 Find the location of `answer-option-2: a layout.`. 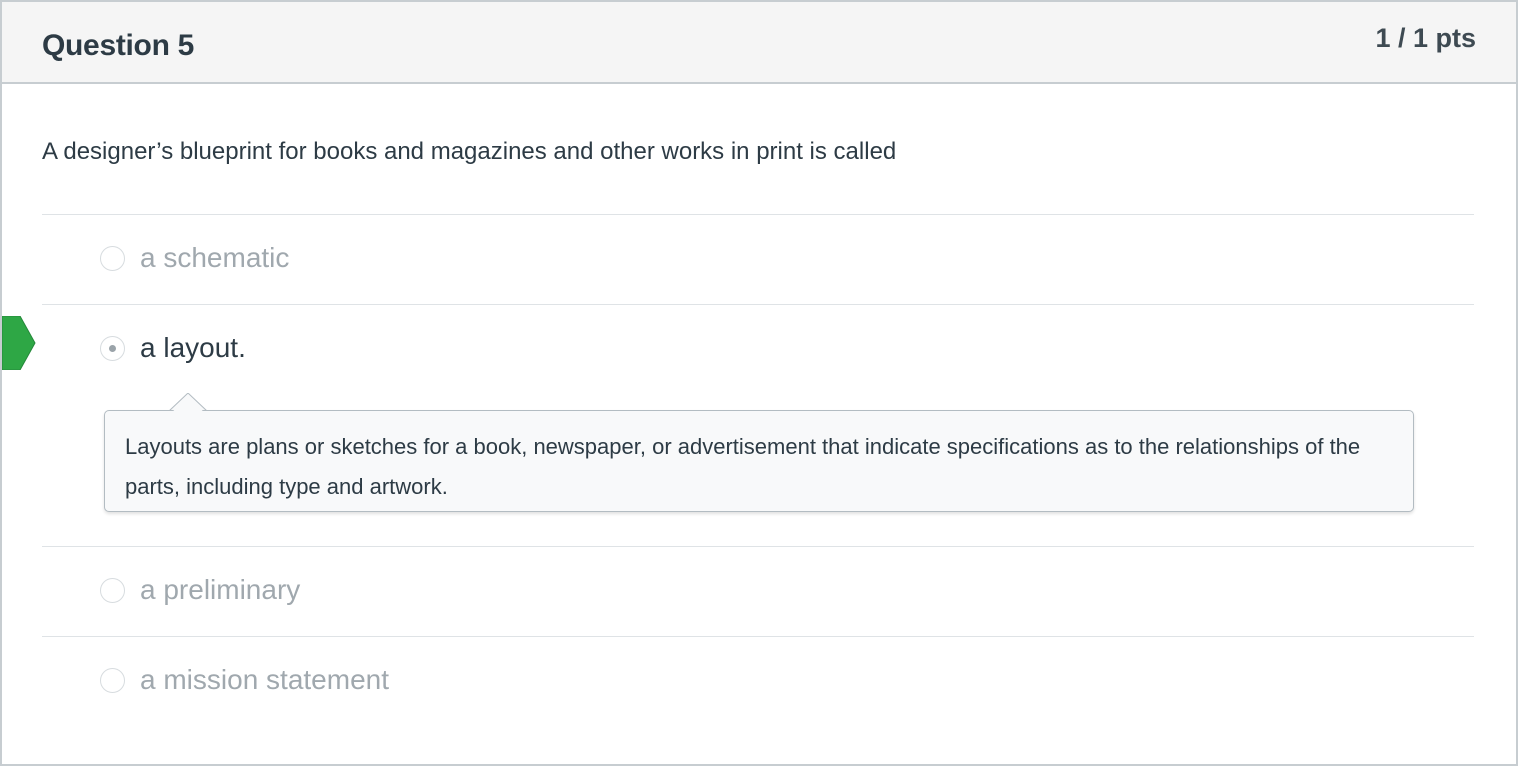

answer-option-2: a layout. is located at coordinates (173, 347).